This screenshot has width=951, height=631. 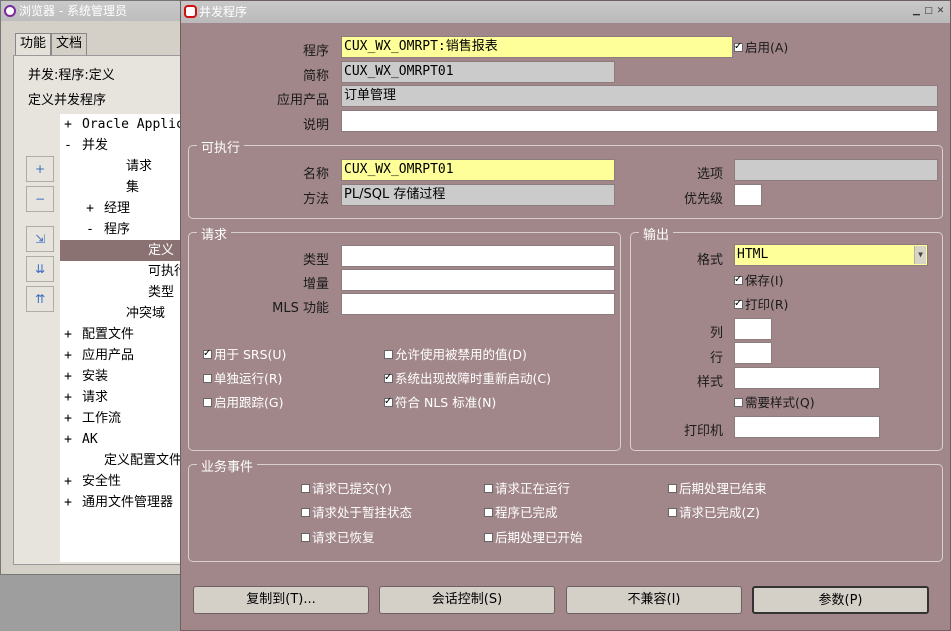 What do you see at coordinates (315, 260) in the screenshot?
I see `request-type-label: 类型` at bounding box center [315, 260].